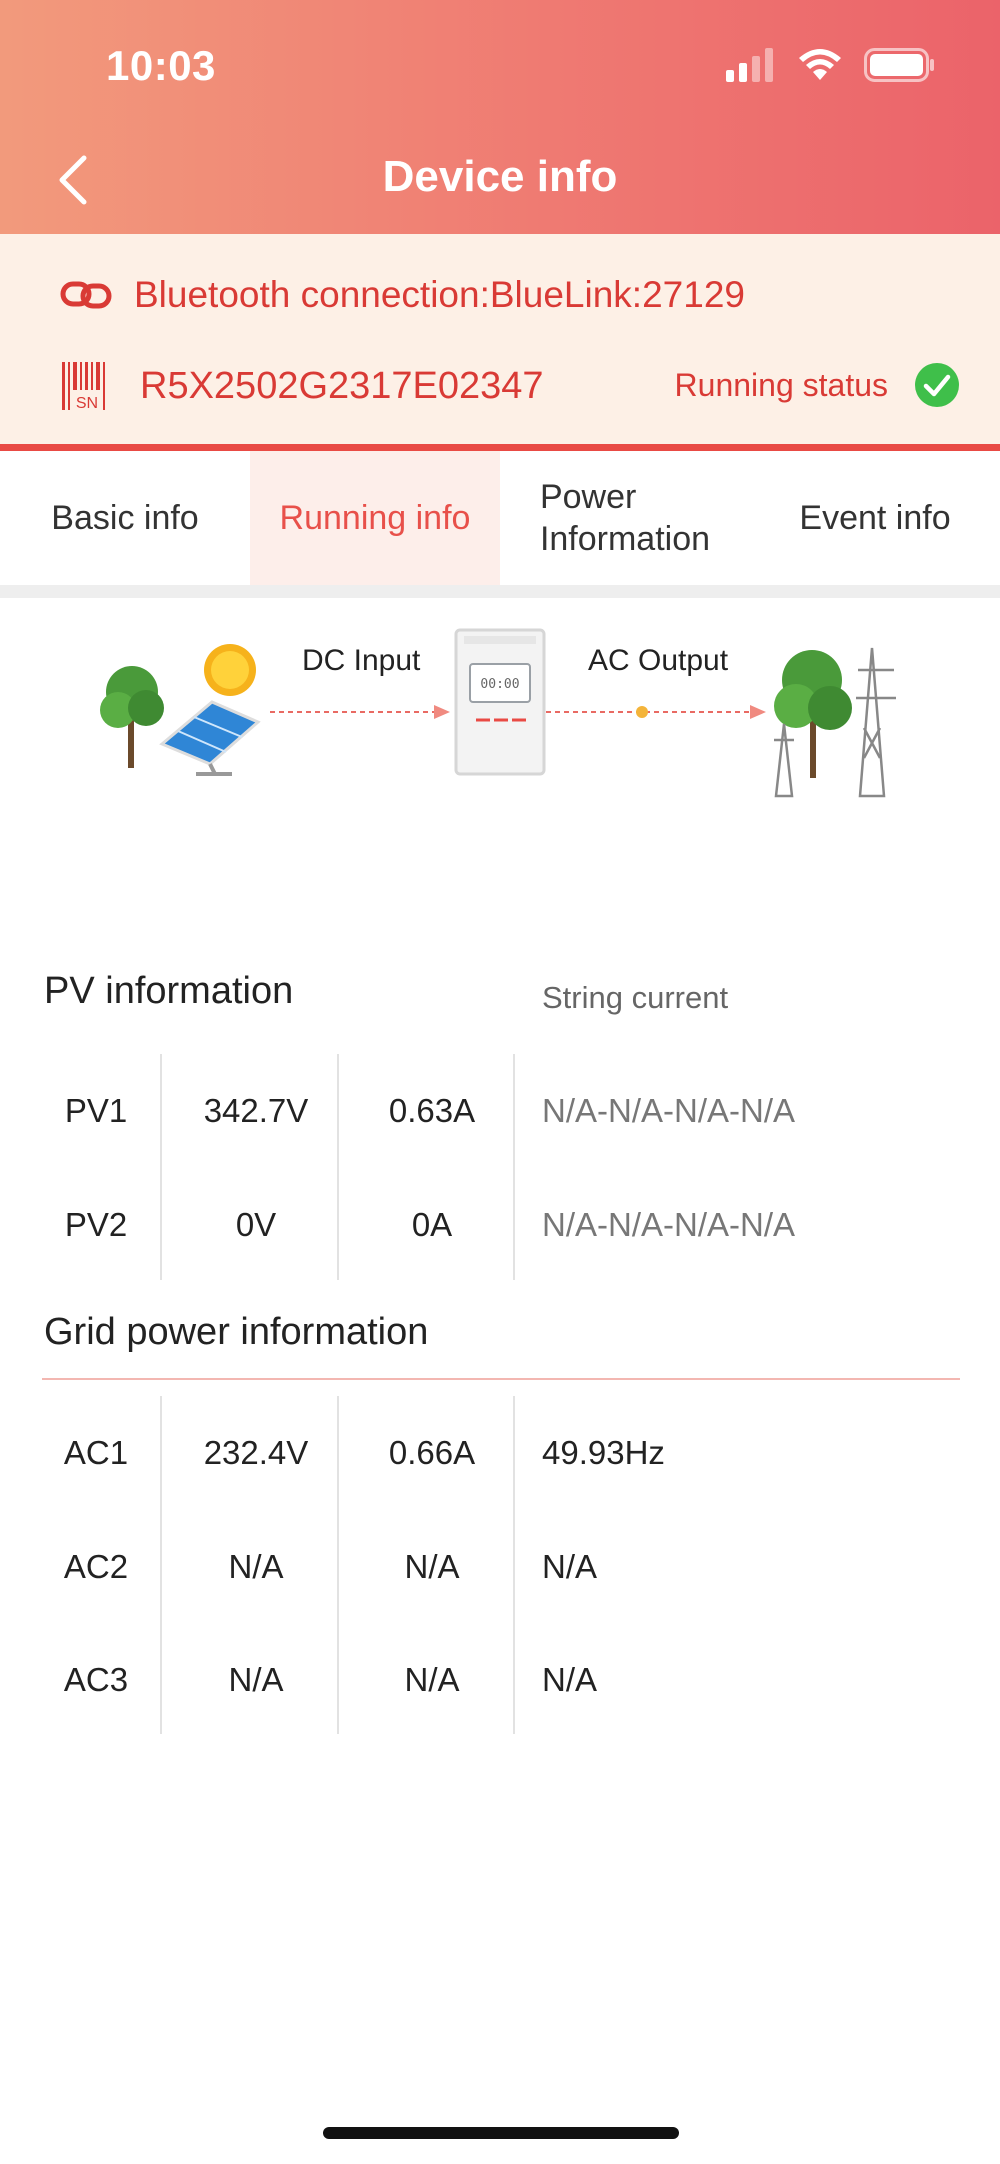 Image resolution: width=1000 pixels, height=2164 pixels. What do you see at coordinates (656, 712) in the screenshot?
I see `ac-flow-arrow` at bounding box center [656, 712].